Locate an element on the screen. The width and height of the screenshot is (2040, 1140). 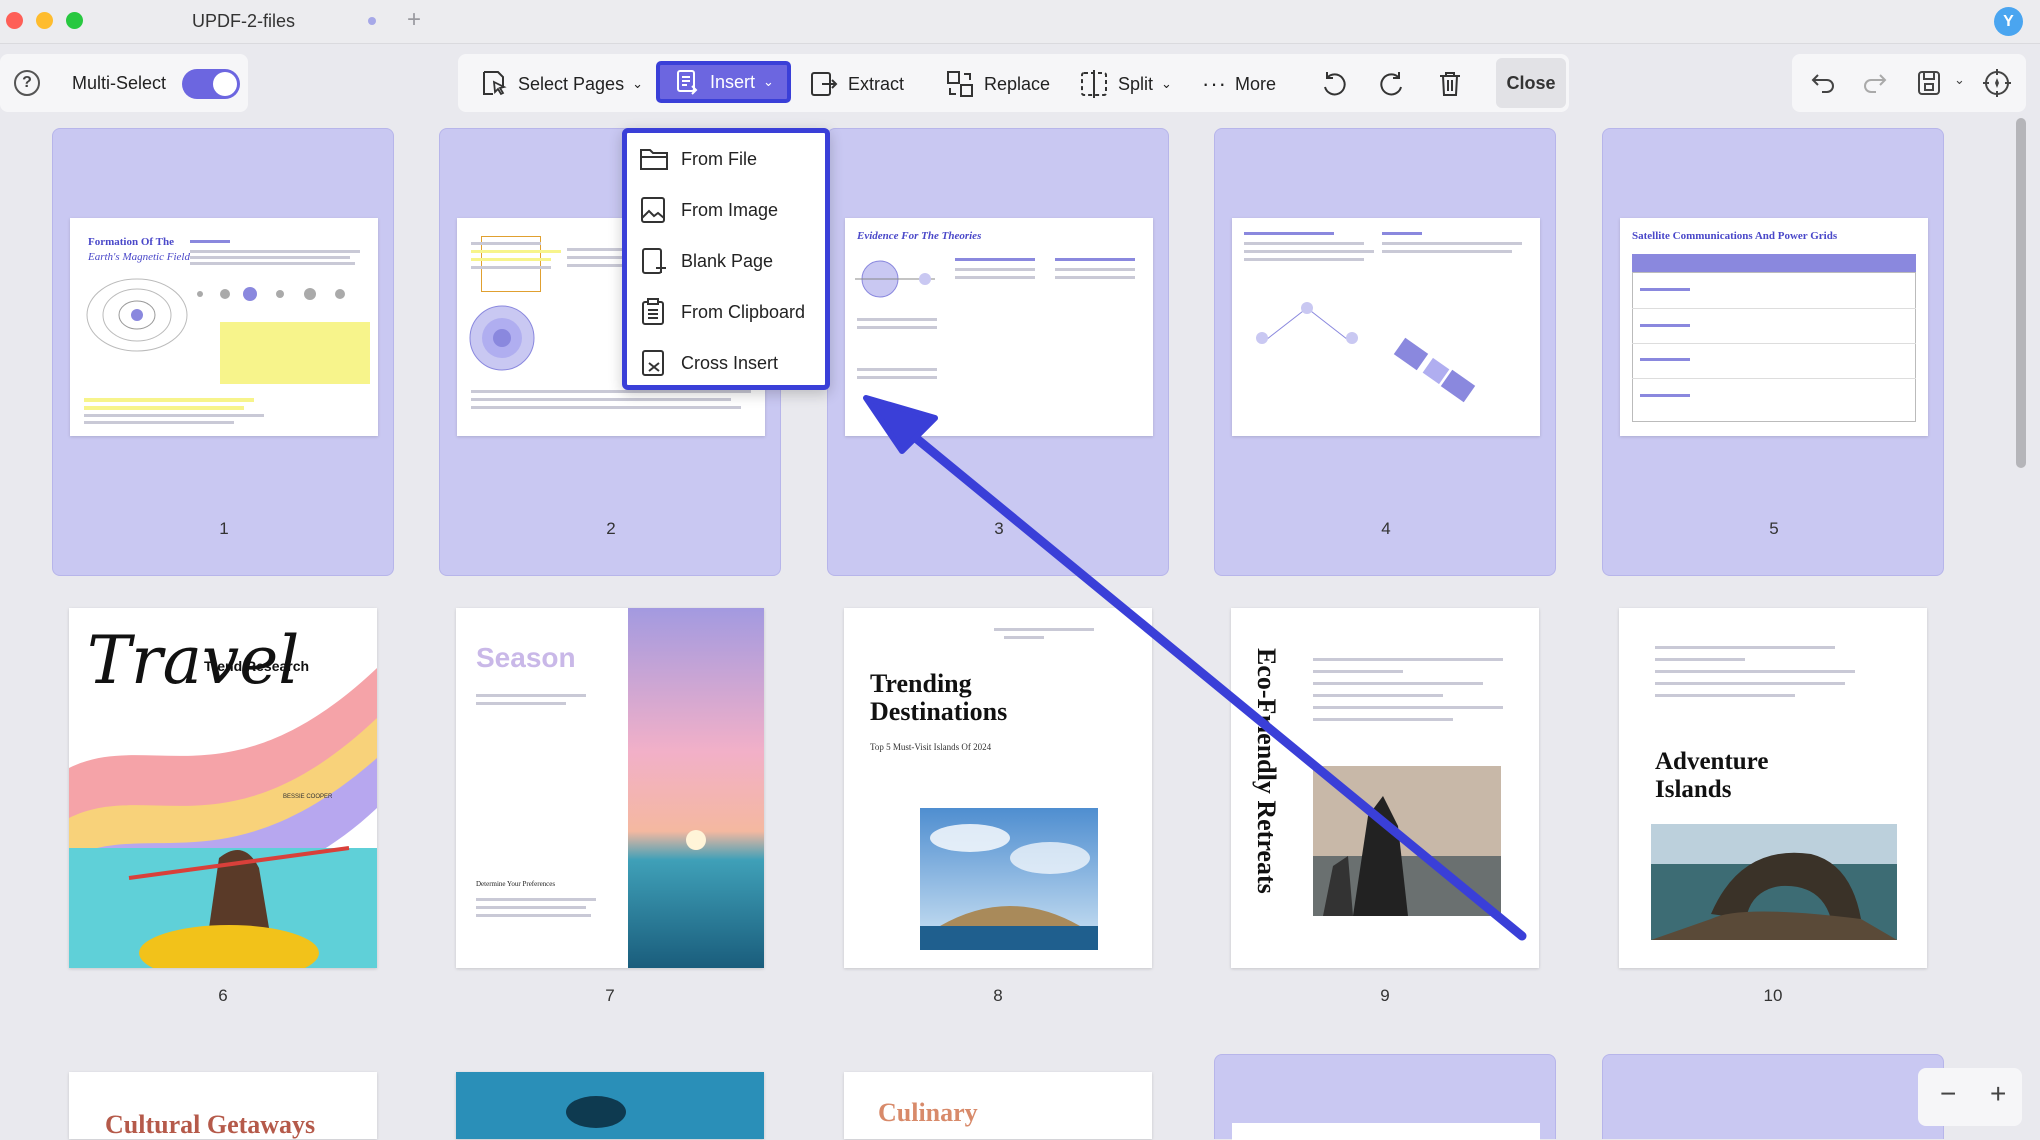
toggle-knob is located at coordinates (225, 84).